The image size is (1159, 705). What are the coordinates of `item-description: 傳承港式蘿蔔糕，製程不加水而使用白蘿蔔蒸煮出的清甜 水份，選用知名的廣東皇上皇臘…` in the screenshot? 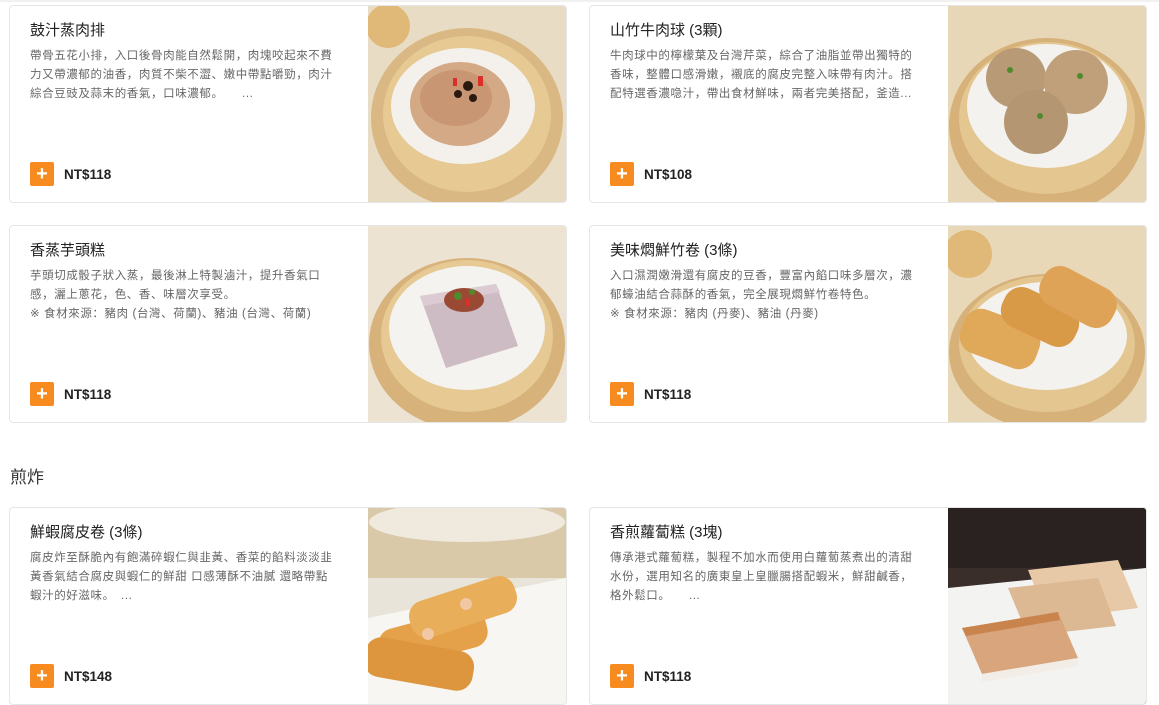 It's located at (761, 577).